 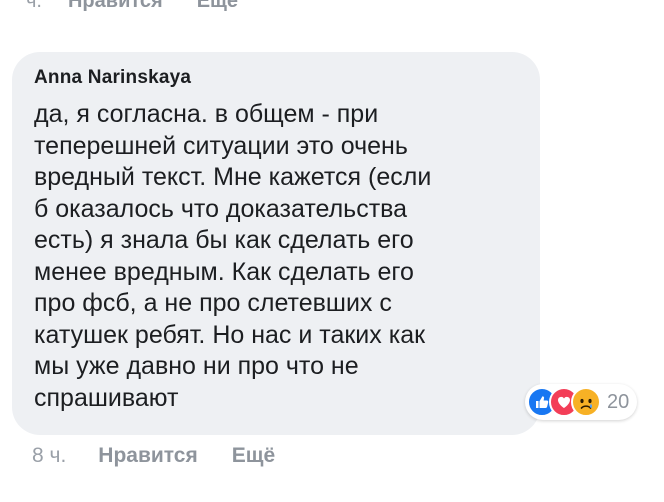 I want to click on like-link: Нравится, so click(x=147, y=456).